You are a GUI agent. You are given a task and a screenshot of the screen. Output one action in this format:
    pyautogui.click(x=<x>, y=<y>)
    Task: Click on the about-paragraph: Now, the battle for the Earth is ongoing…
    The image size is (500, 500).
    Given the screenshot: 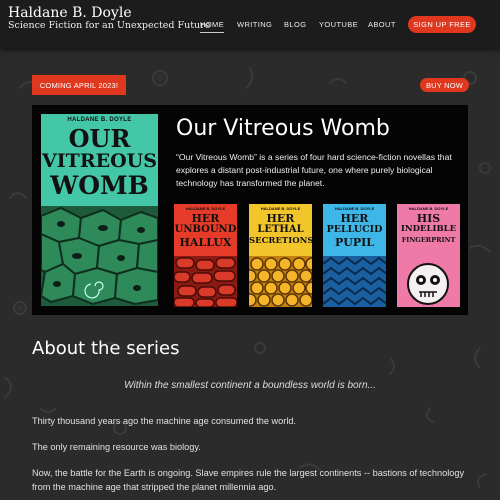 What is the action you would take?
    pyautogui.click(x=248, y=480)
    